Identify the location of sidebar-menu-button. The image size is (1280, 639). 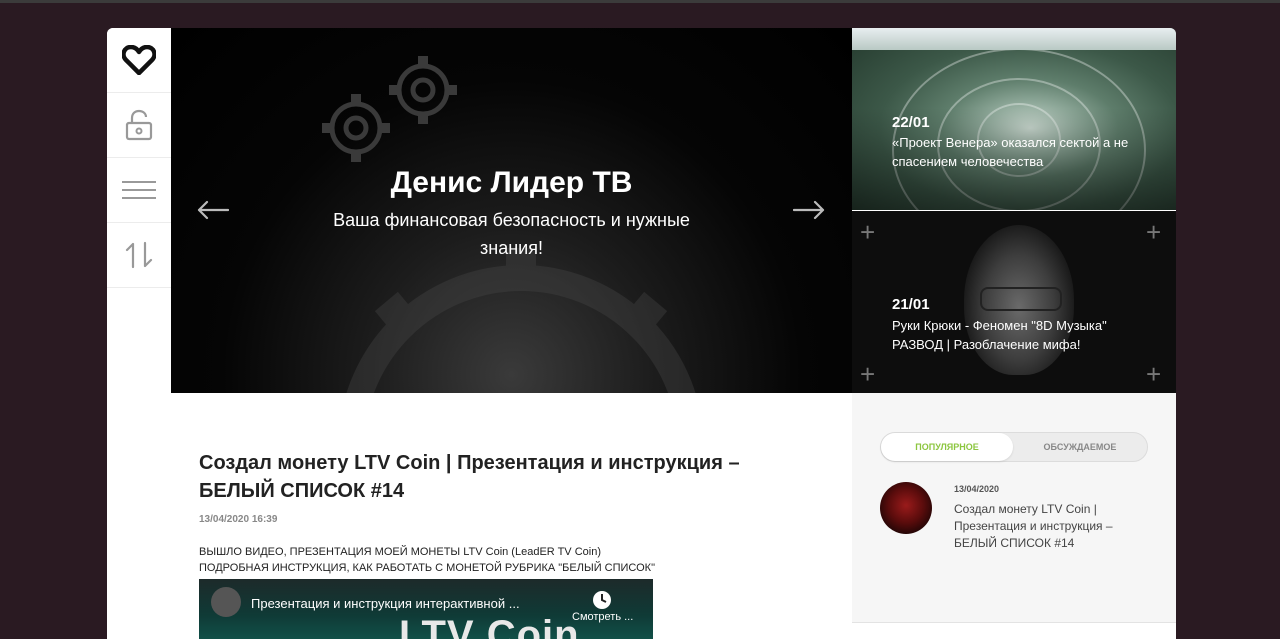
(139, 190).